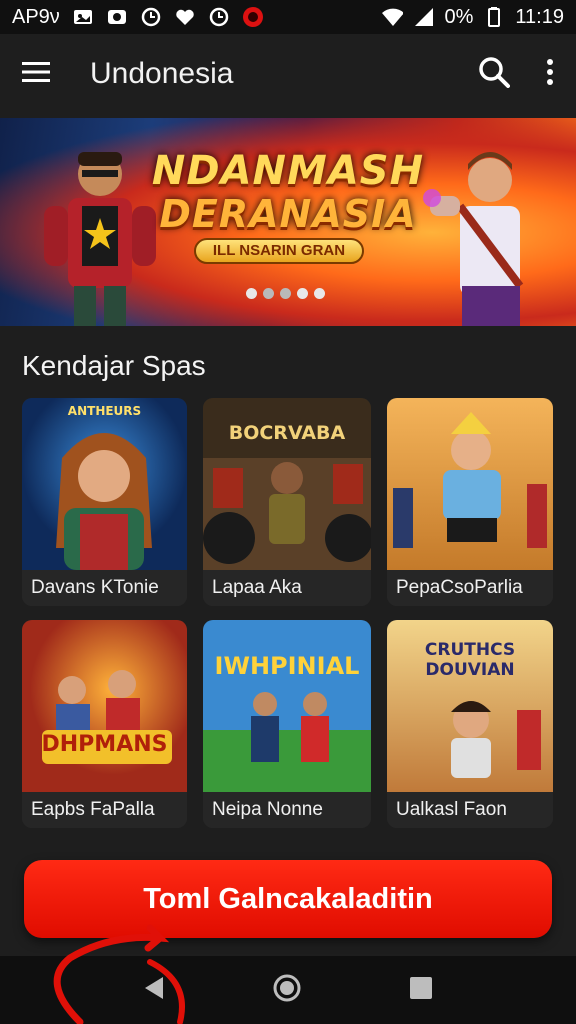  What do you see at coordinates (154, 990) in the screenshot?
I see `back-icon` at bounding box center [154, 990].